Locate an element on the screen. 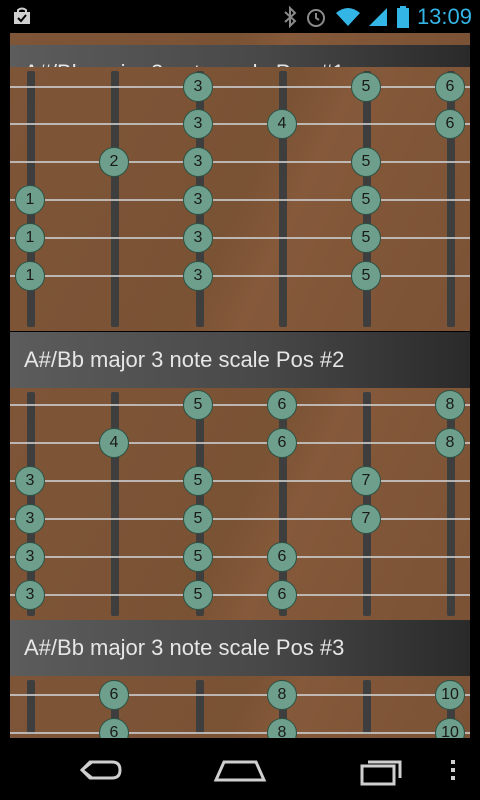 This screenshot has height=800, width=480. home-icon is located at coordinates (240, 770).